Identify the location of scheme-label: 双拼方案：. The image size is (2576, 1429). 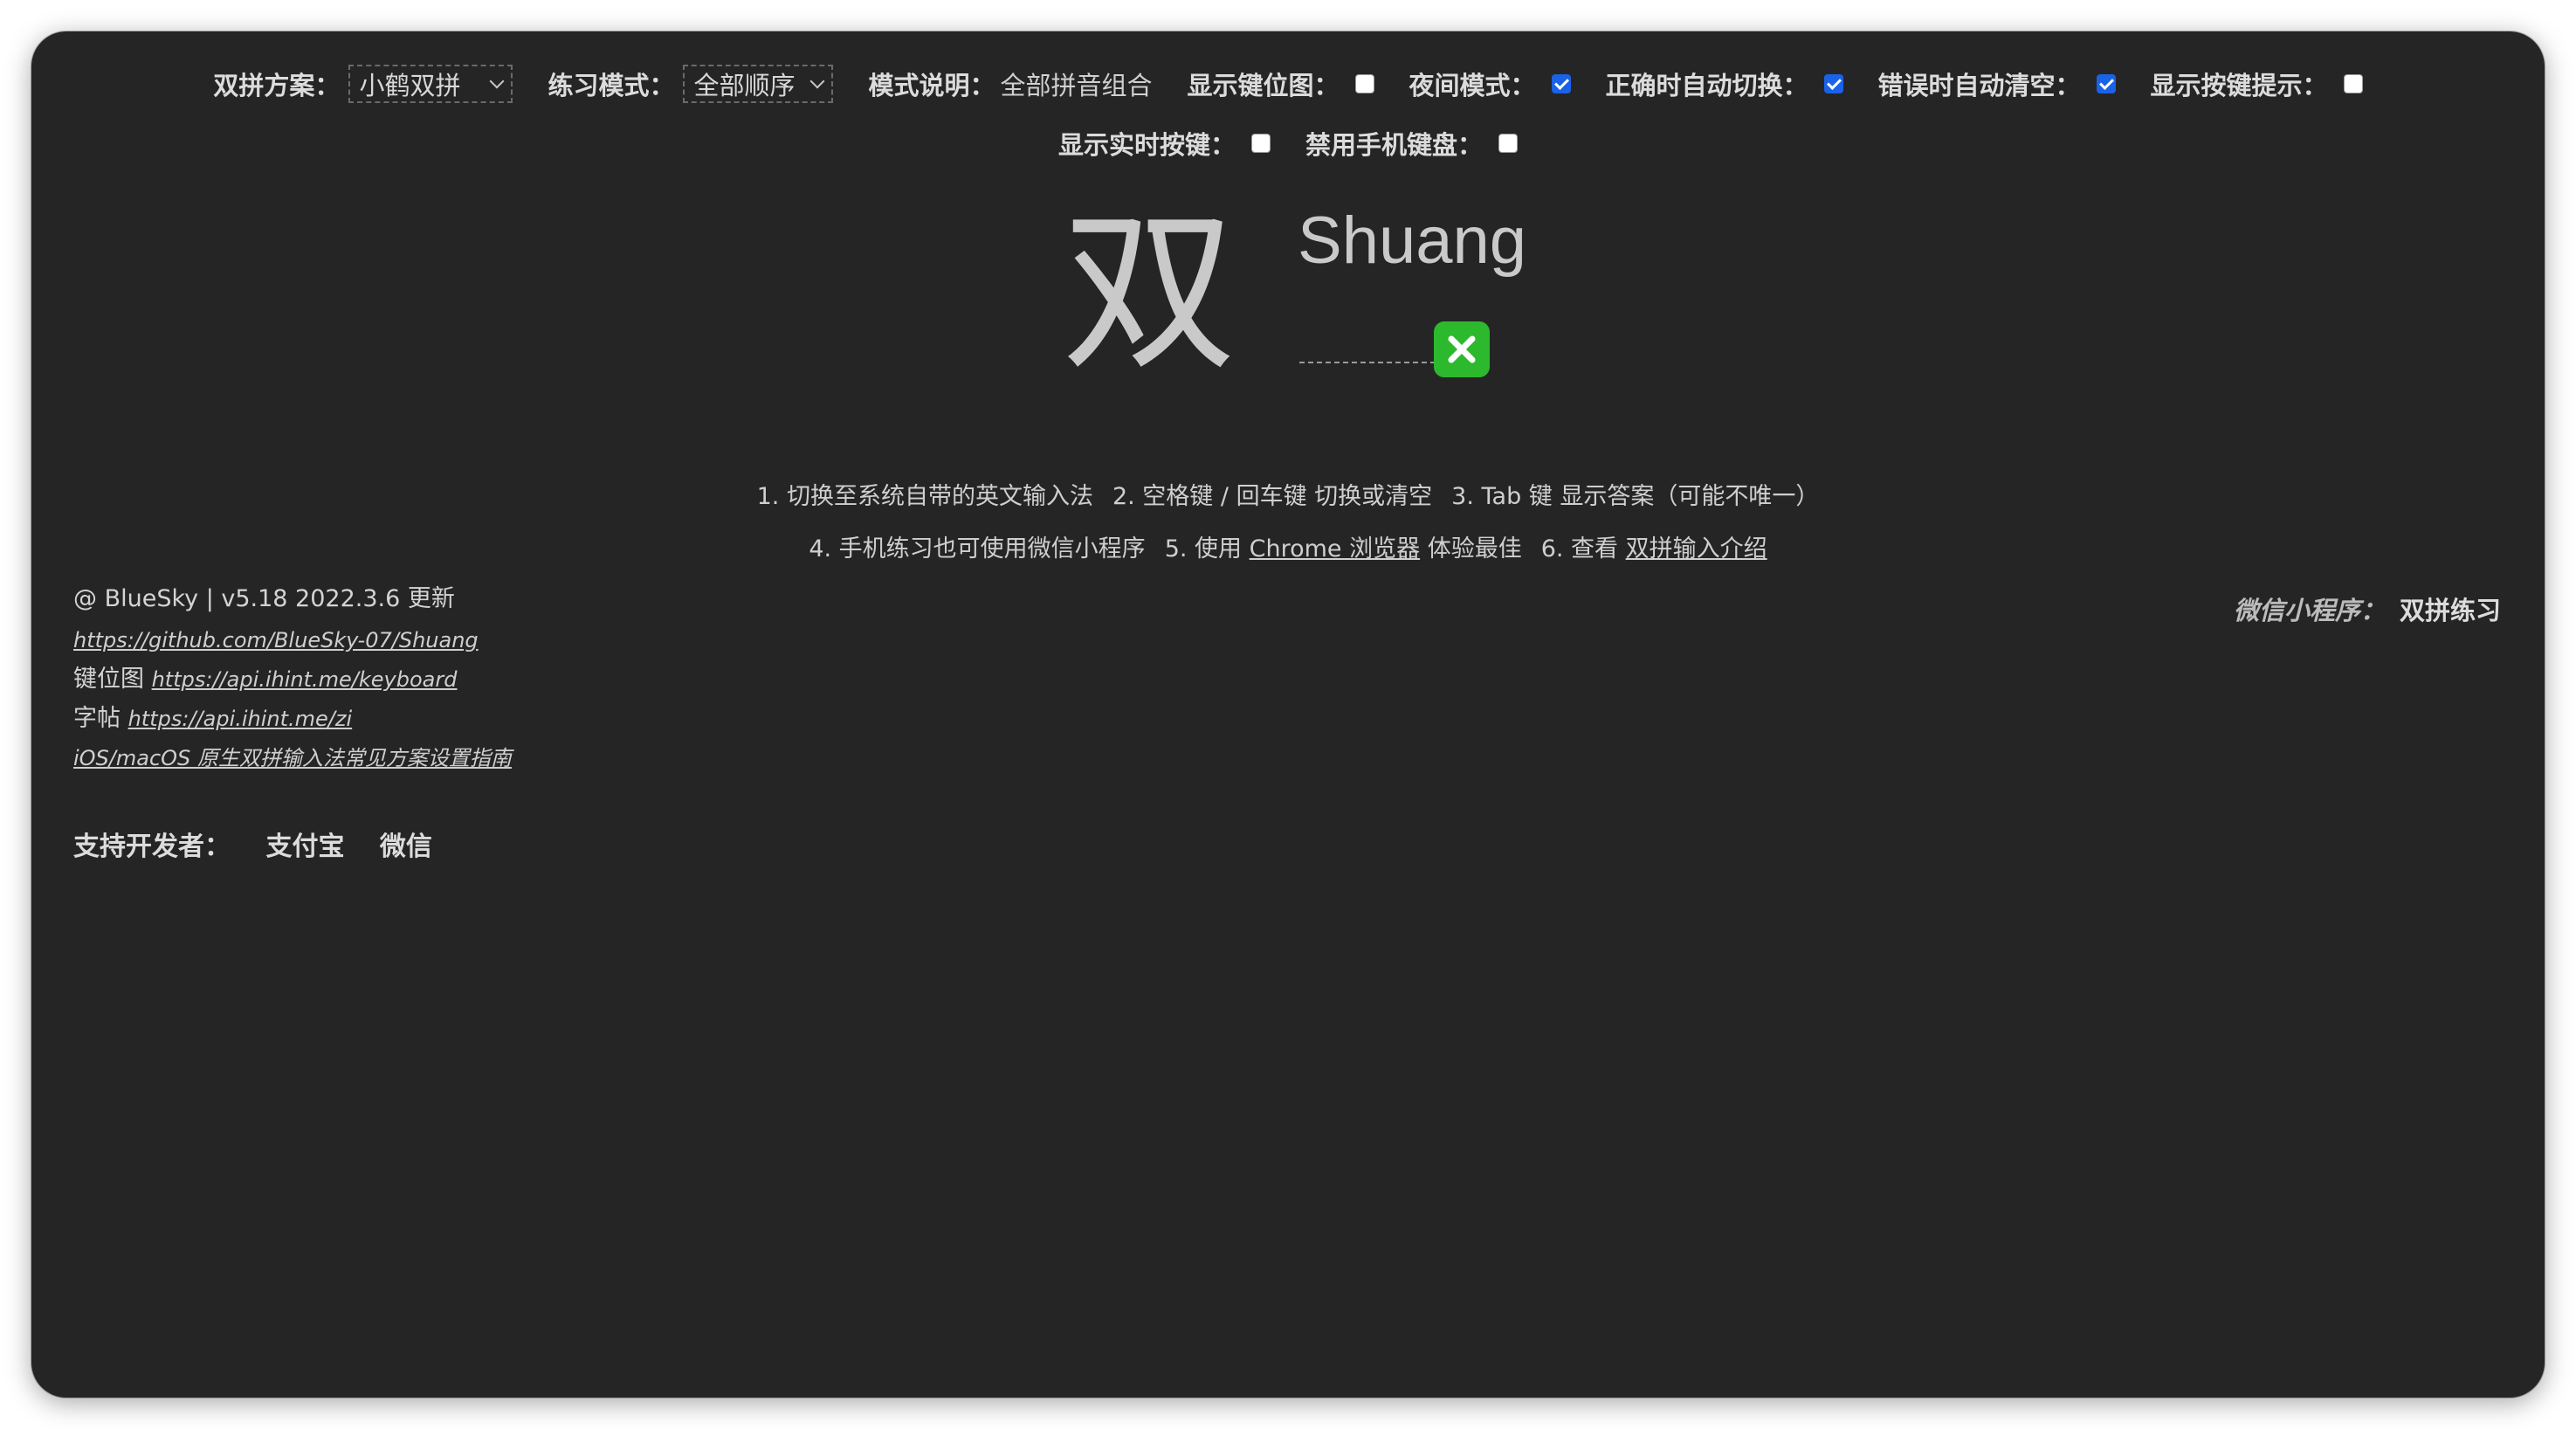
(277, 85).